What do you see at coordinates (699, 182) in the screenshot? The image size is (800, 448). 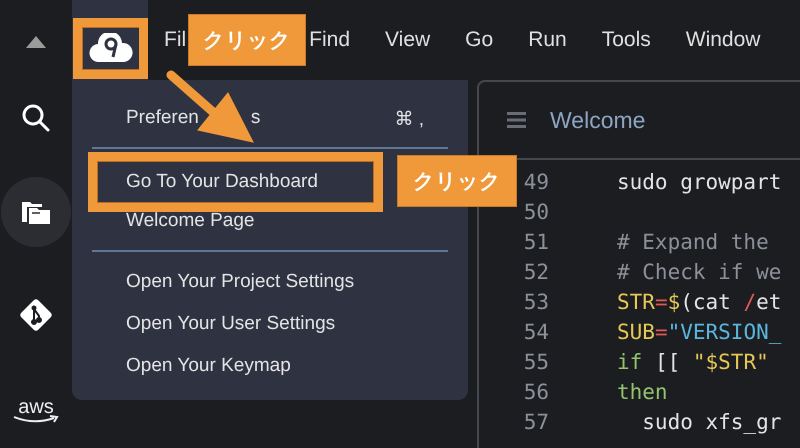 I see `code-line: sudo growpart` at bounding box center [699, 182].